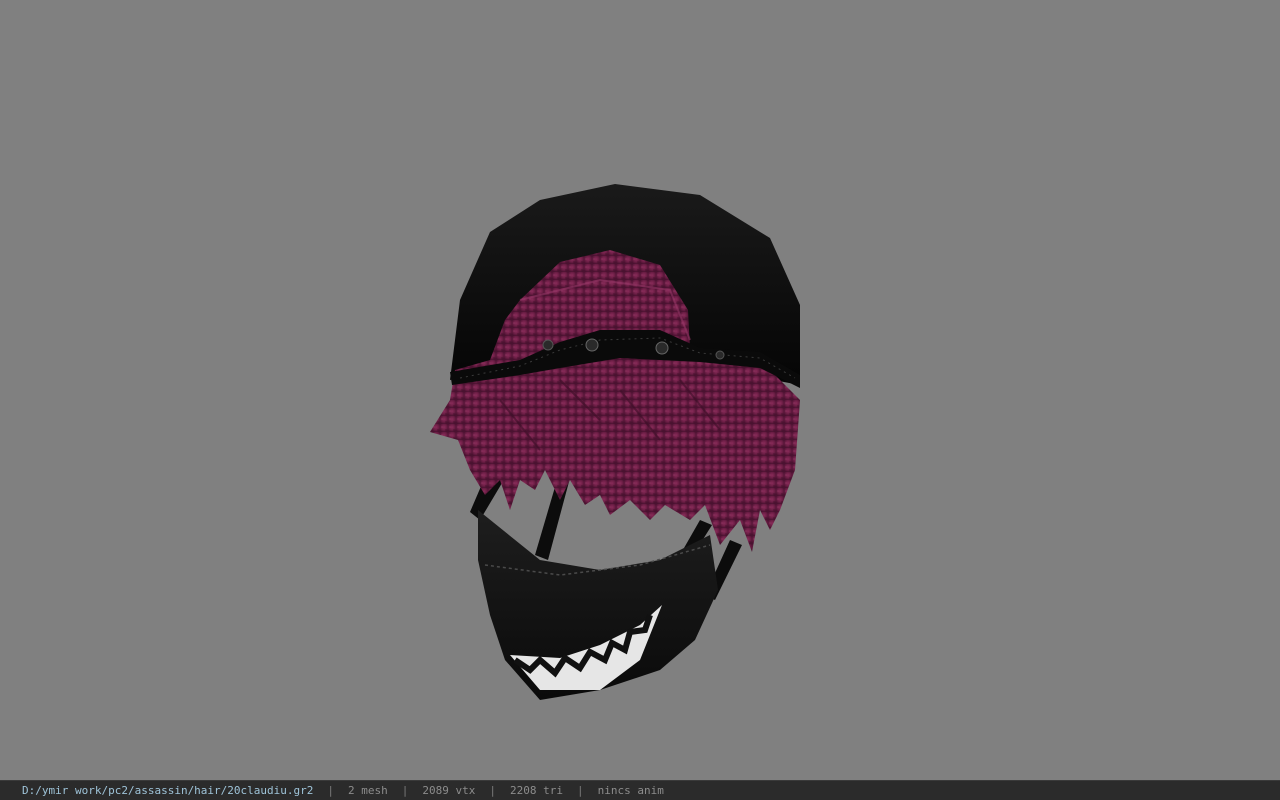 This screenshot has height=800, width=1280. I want to click on vertex-count: 2089 vtx, so click(449, 790).